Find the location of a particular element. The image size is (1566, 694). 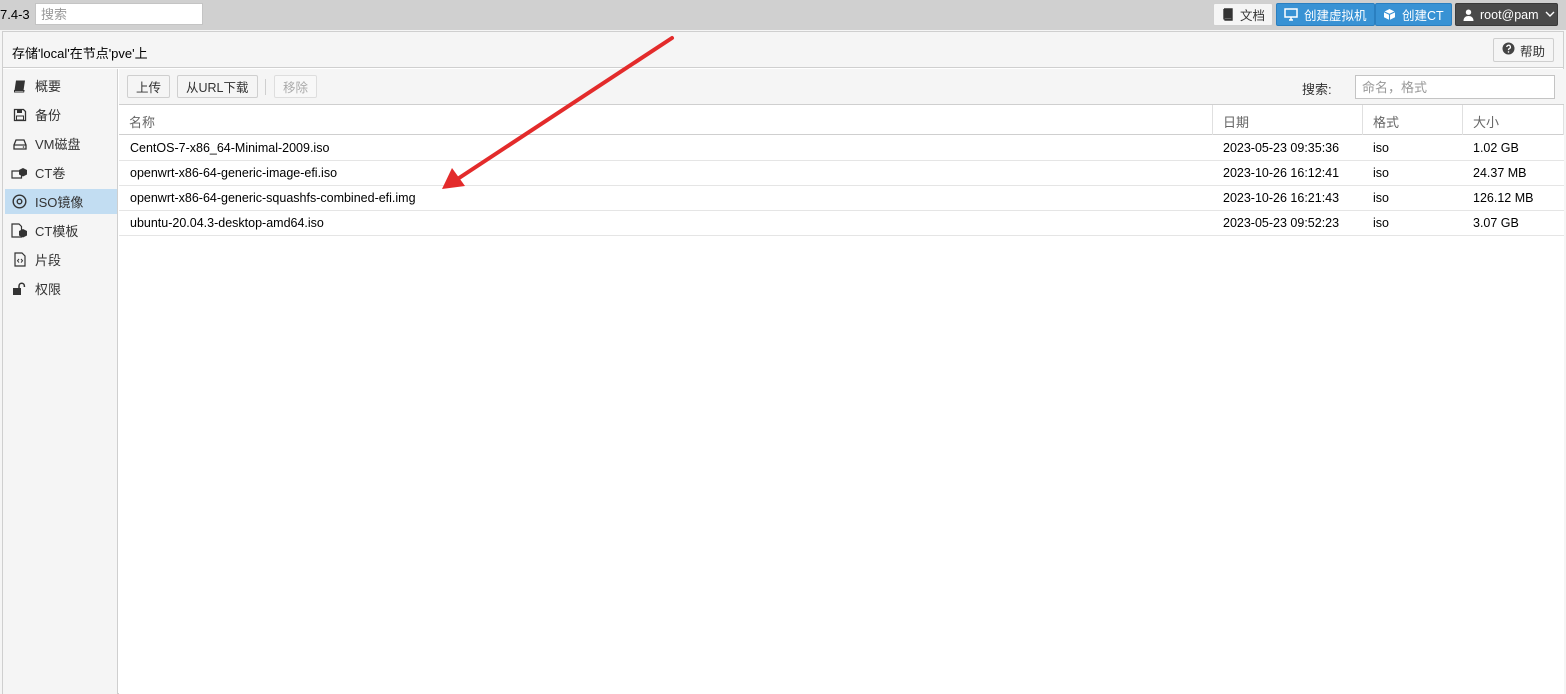

toolbar-divider is located at coordinates (265, 87).